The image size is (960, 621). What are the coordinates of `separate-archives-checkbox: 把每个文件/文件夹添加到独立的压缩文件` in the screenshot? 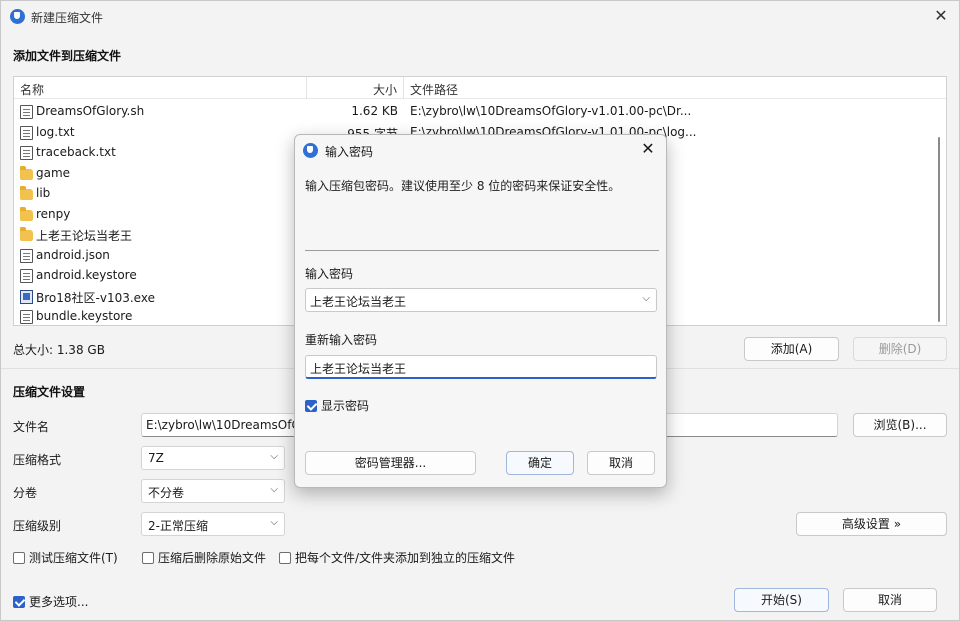 It's located at (397, 557).